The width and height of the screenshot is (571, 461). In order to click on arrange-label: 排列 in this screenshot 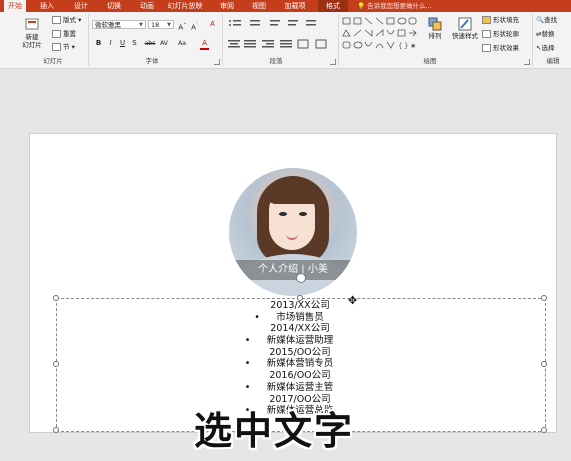, I will do `click(435, 36)`.